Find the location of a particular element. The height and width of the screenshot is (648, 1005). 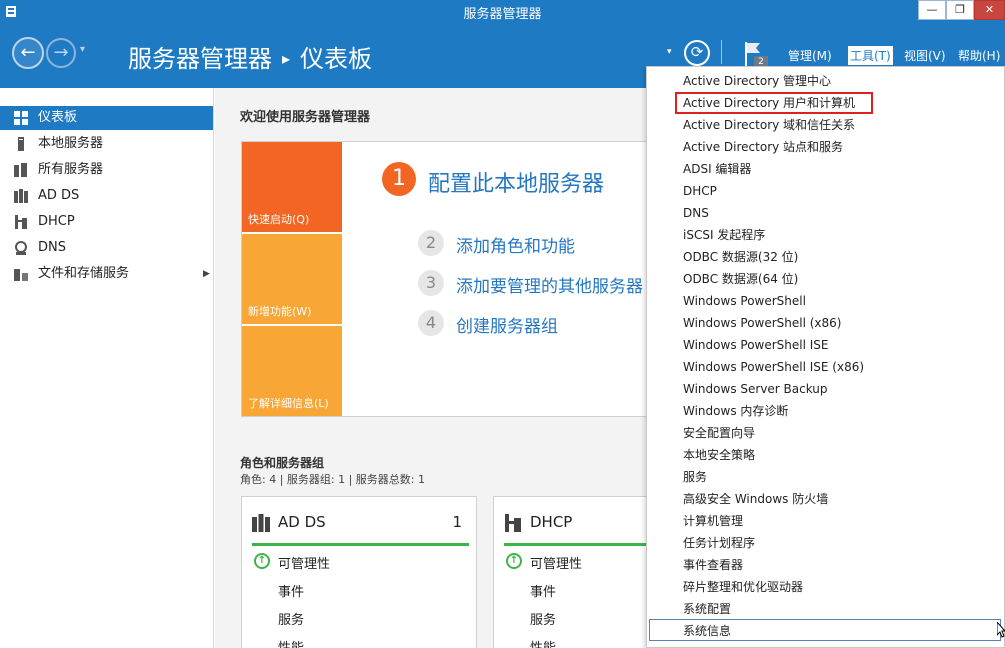

close-button: ✕ is located at coordinates (989, 10).